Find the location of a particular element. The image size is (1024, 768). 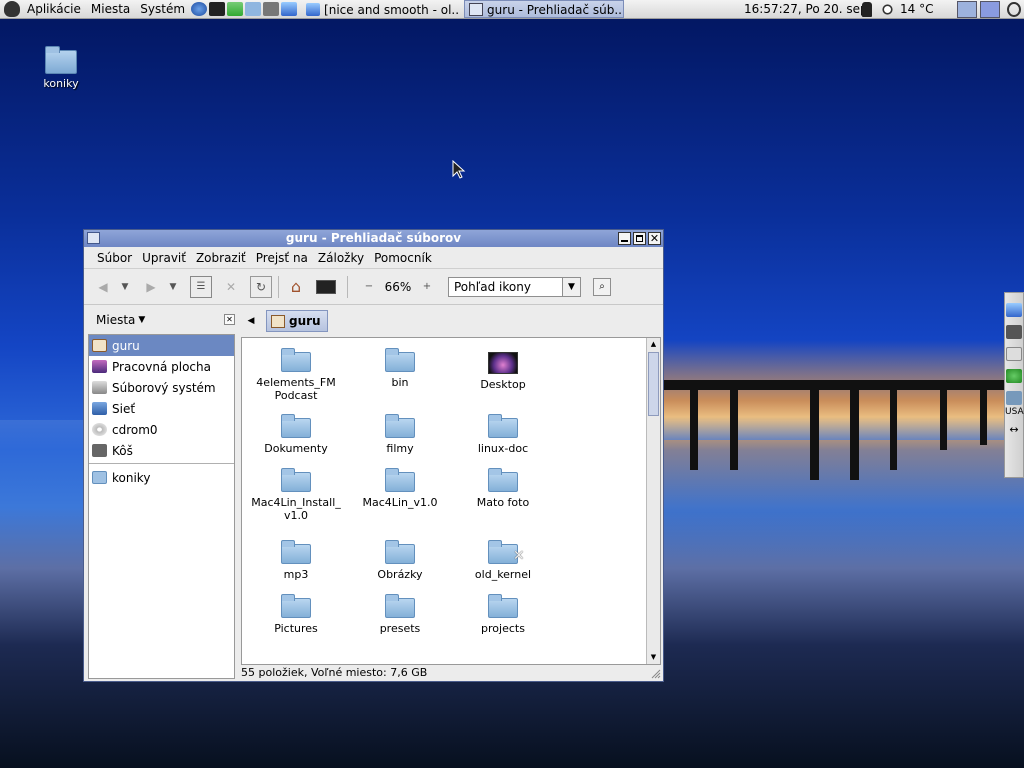

file-item: bin is located at coordinates (400, 368).